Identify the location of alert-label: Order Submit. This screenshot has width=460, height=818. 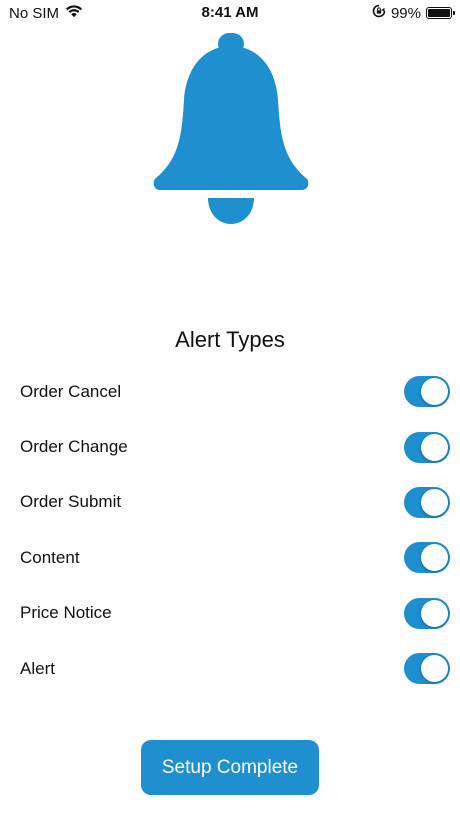
(71, 502).